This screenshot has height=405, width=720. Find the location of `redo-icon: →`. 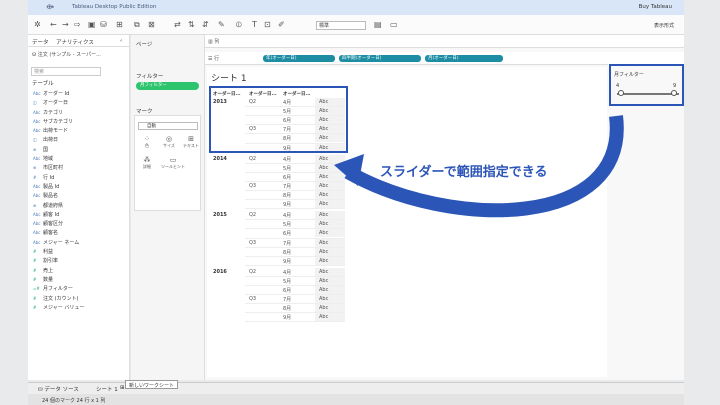

redo-icon: → is located at coordinates (65, 24).